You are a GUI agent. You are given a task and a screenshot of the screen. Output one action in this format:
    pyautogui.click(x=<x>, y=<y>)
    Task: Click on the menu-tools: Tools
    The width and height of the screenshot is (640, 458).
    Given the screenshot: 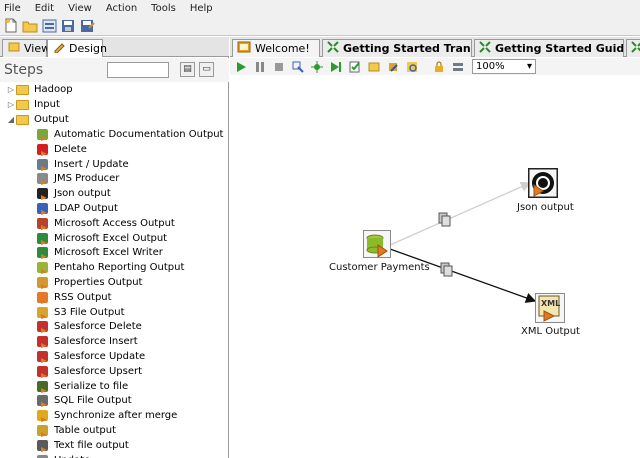 What is the action you would take?
    pyautogui.click(x=163, y=8)
    